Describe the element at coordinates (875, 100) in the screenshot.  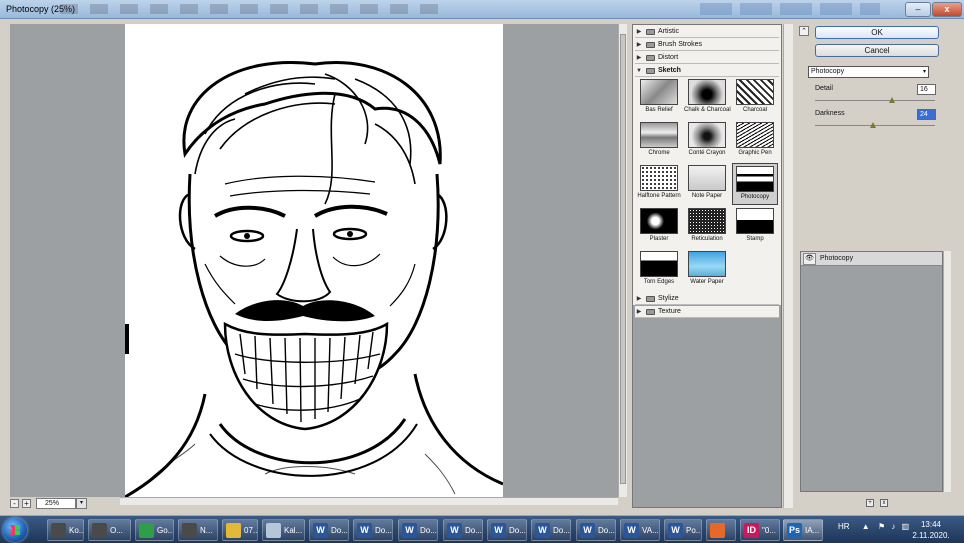
I see `detail-slider` at that location.